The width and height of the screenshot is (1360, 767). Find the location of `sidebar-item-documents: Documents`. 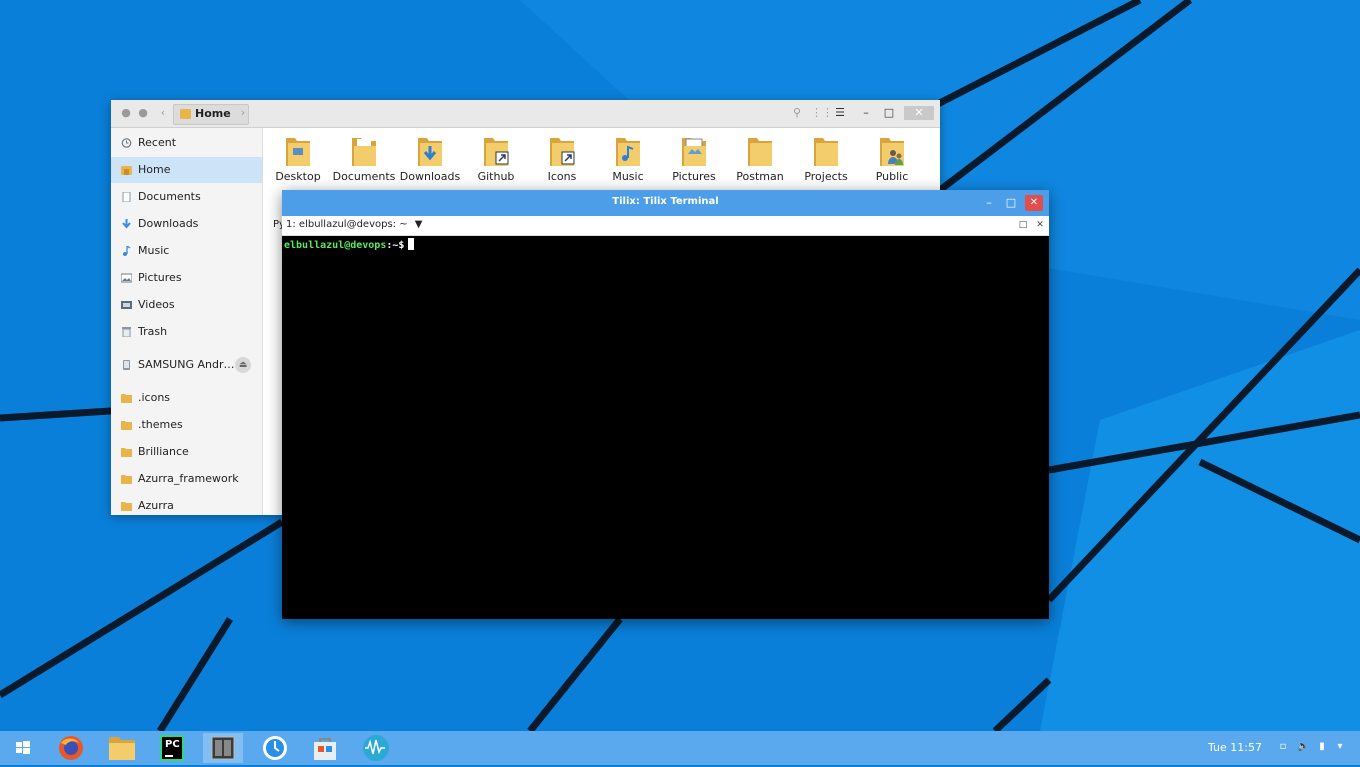

sidebar-item-documents: Documents is located at coordinates (186, 197).